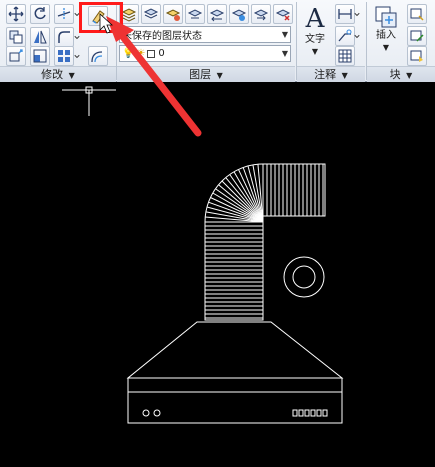 This screenshot has height=467, width=435. I want to click on move-button, so click(16, 14).